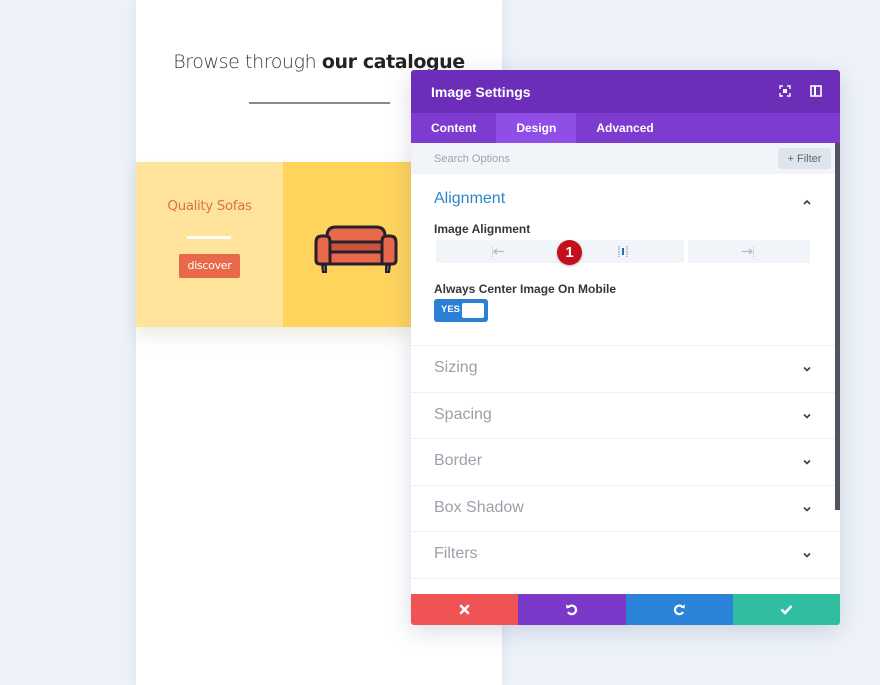 The image size is (880, 685). I want to click on step-badge: 1, so click(569, 252).